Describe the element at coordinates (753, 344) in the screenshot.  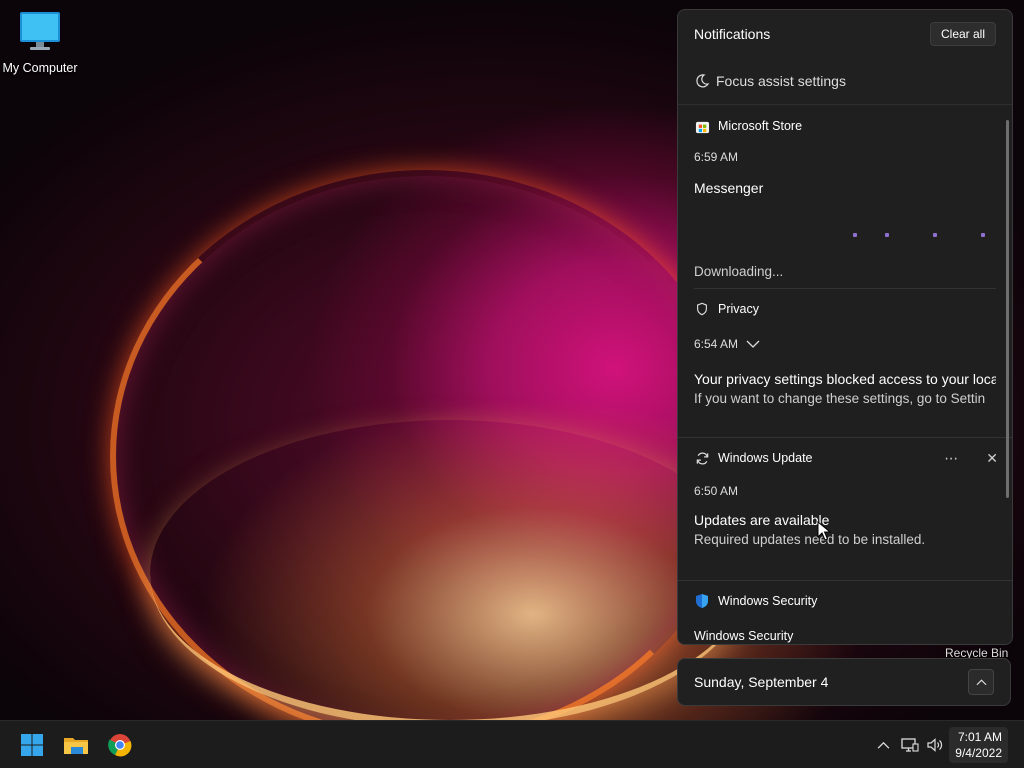
I see `chevron-down-icon` at that location.